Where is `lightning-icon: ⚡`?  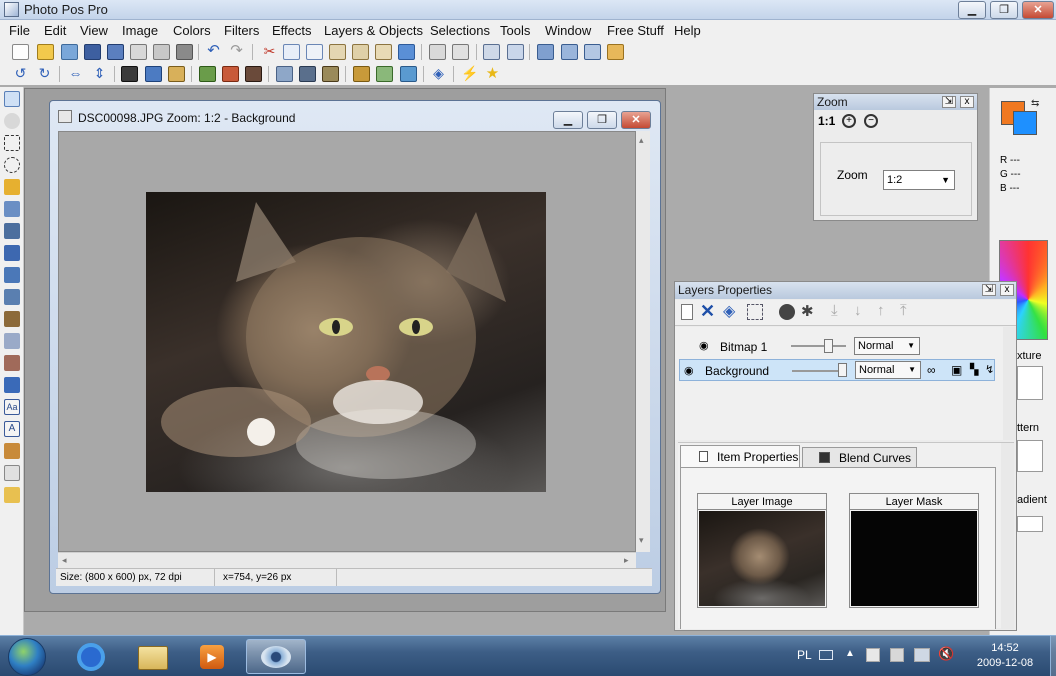 lightning-icon: ⚡ is located at coordinates (469, 74).